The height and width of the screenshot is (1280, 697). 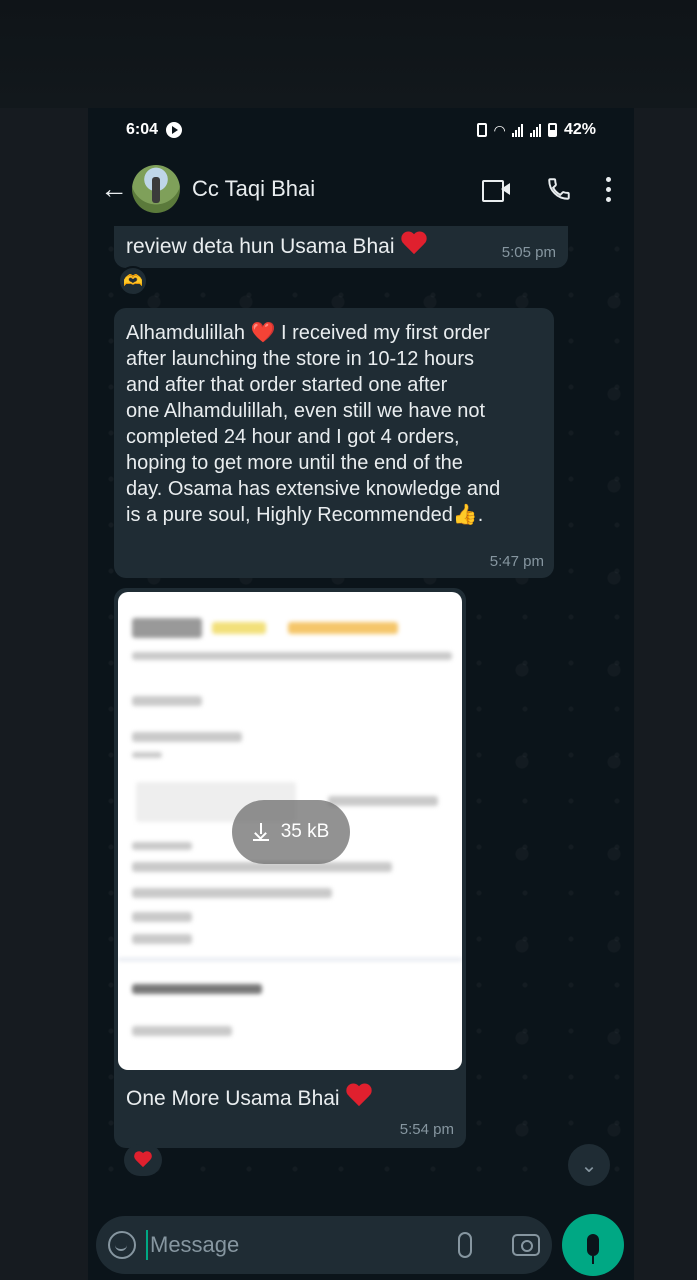 What do you see at coordinates (142, 129) in the screenshot?
I see `status-time: 6:04` at bounding box center [142, 129].